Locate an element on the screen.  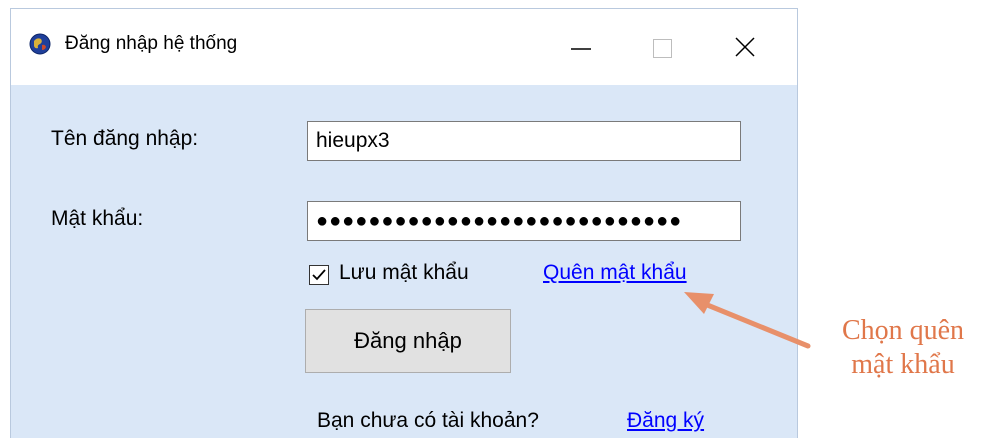
remember-password-checkbox is located at coordinates (319, 275).